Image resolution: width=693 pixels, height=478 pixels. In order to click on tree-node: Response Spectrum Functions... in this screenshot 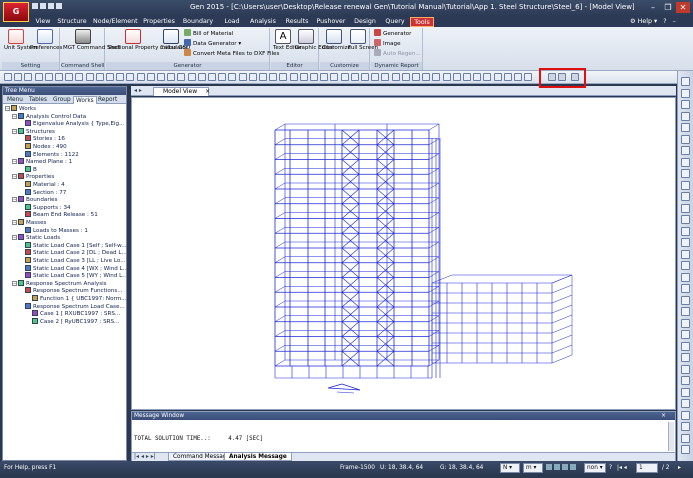, I will do `click(71, 290)`.